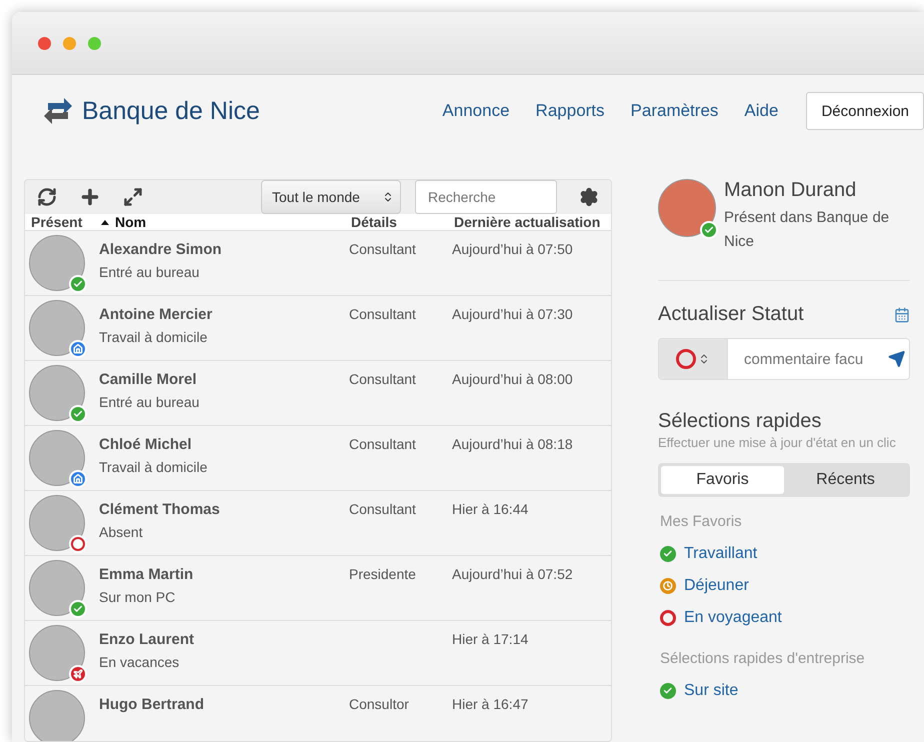 The height and width of the screenshot is (742, 924). I want to click on status-link: Travaillant, so click(721, 554).